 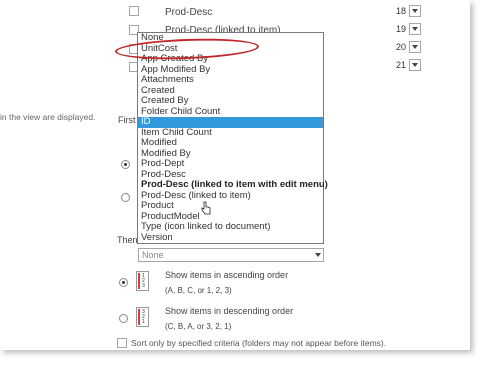 What do you see at coordinates (134, 11) in the screenshot?
I see `column-checkbox` at bounding box center [134, 11].